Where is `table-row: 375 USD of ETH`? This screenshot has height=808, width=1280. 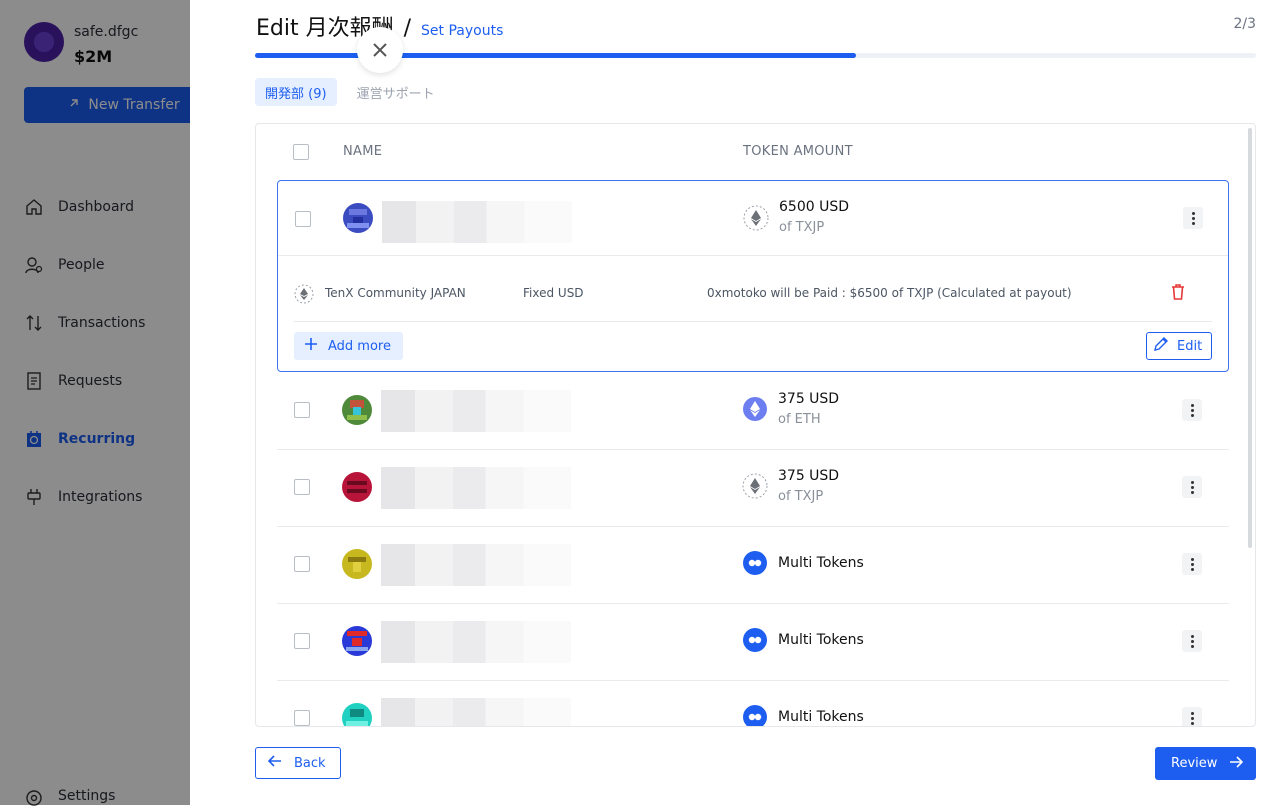 table-row: 375 USD of ETH is located at coordinates (753, 411).